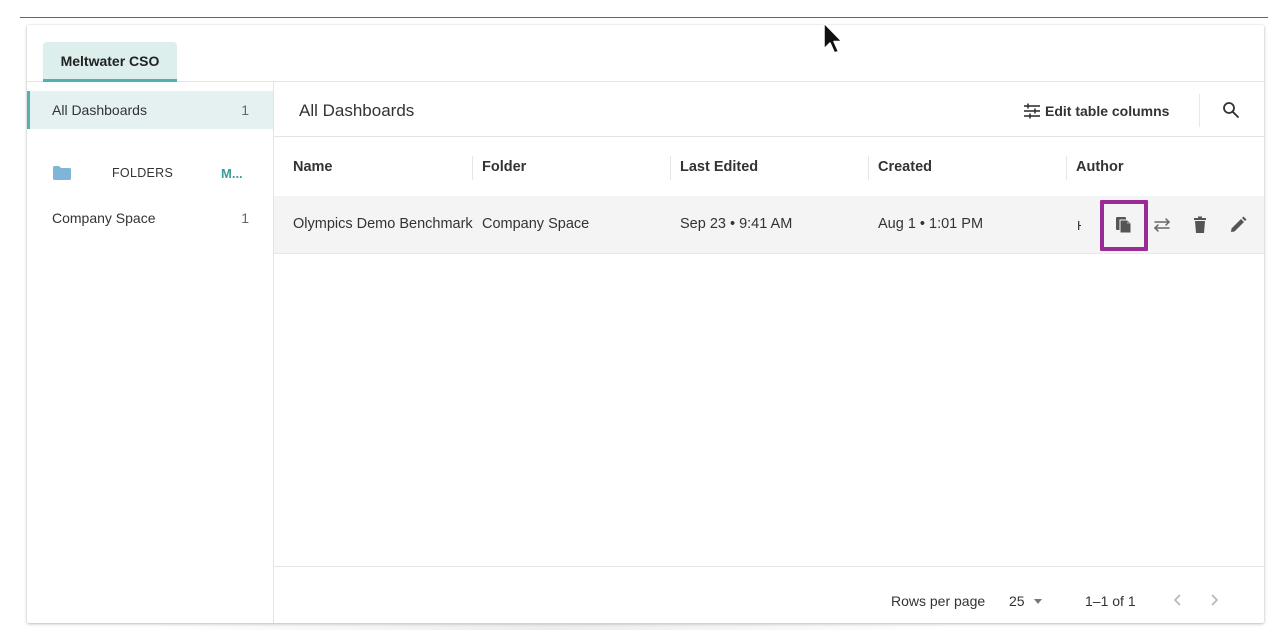  What do you see at coordinates (1038, 601) in the screenshot?
I see `caret-down-icon` at bounding box center [1038, 601].